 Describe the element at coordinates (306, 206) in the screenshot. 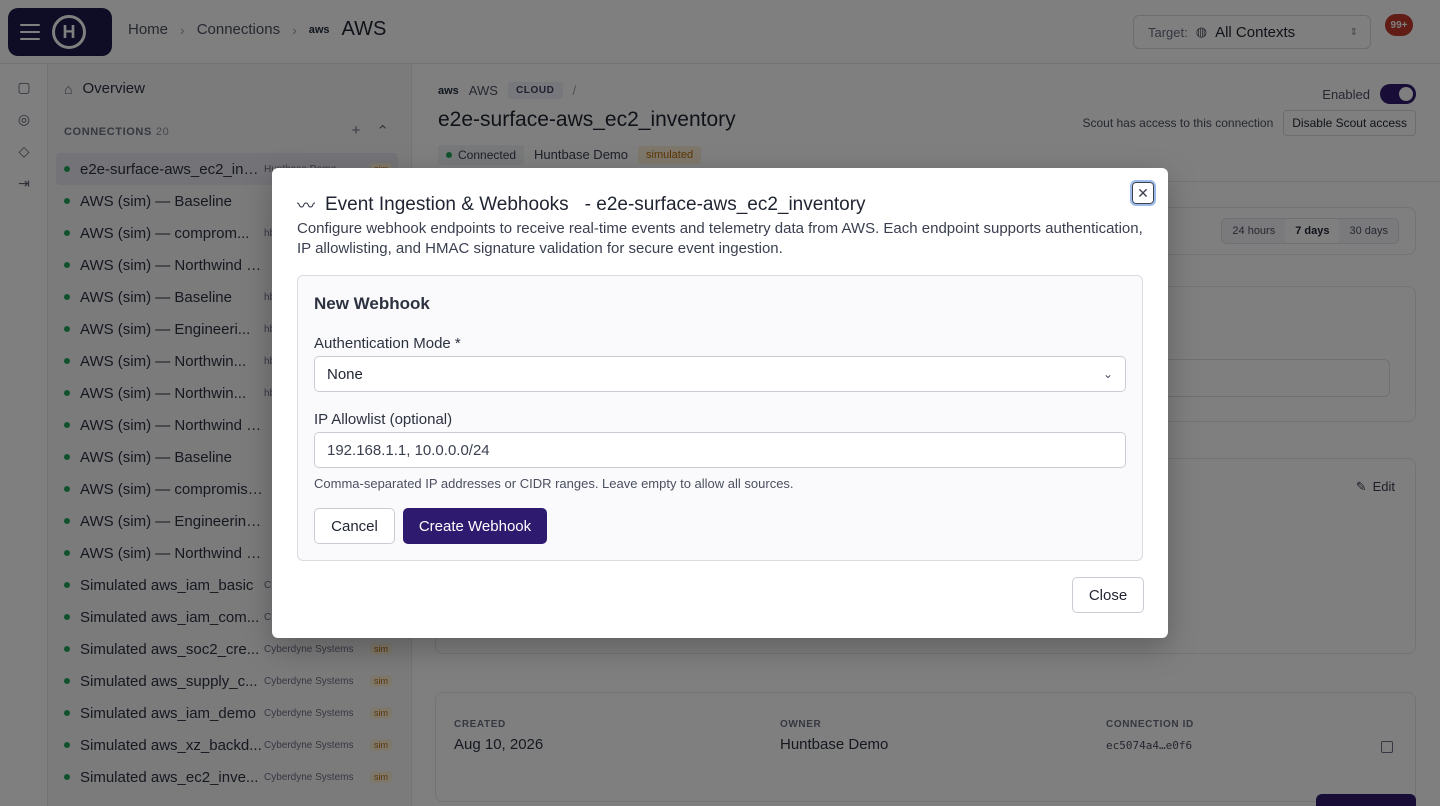

I see `activity-icon: 〰` at that location.